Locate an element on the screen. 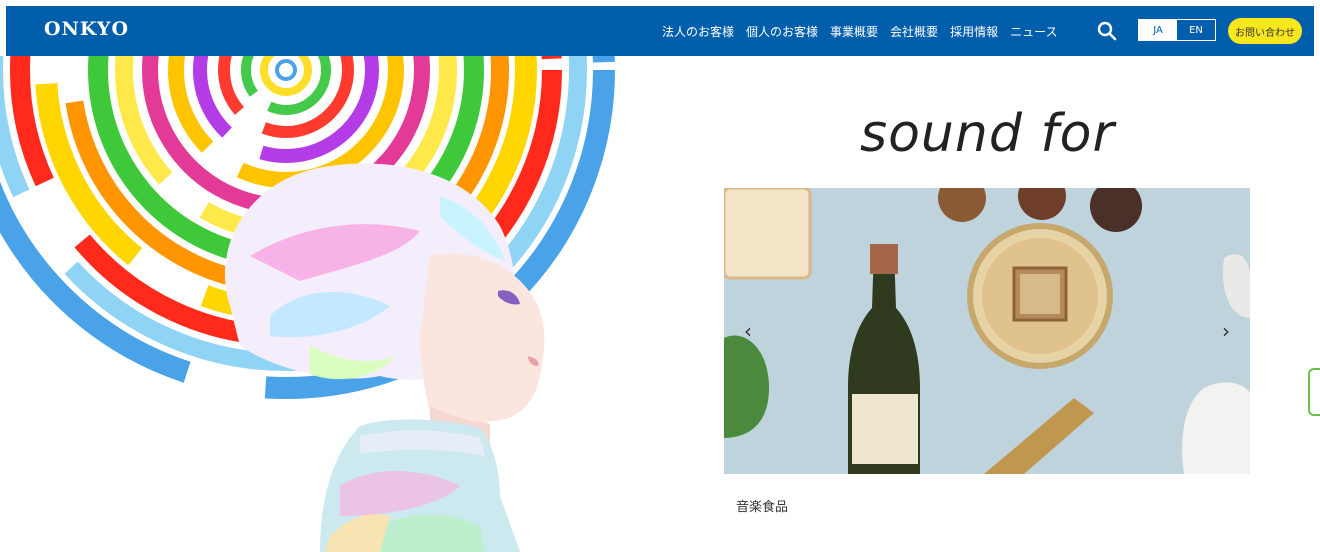 Image resolution: width=1320 pixels, height=552 pixels. carousel-next-button: › is located at coordinates (1226, 331).